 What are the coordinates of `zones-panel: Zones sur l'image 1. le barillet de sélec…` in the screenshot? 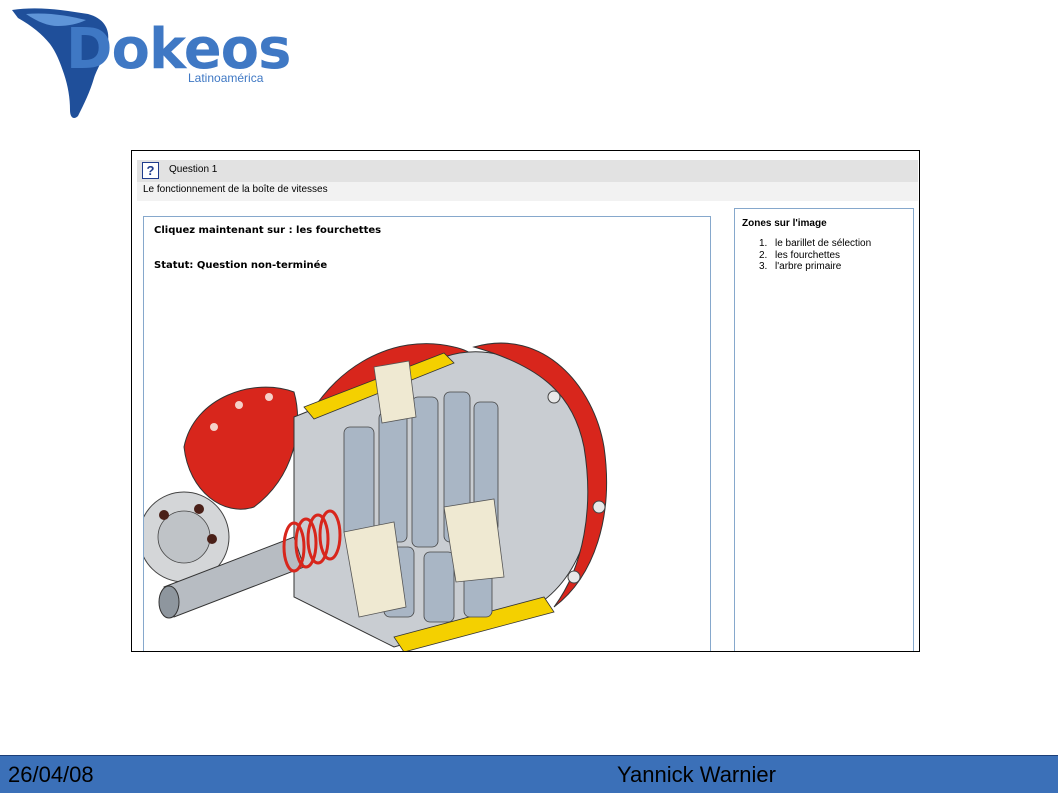 It's located at (824, 429).